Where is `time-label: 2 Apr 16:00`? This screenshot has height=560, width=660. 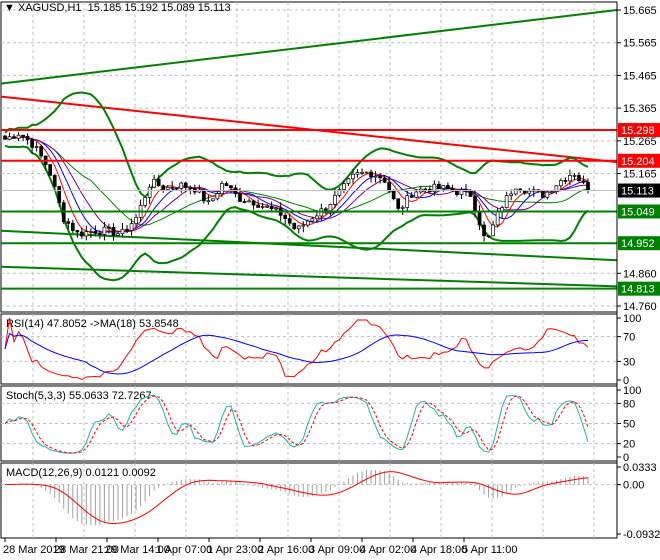 time-label: 2 Apr 16:00 is located at coordinates (286, 550).